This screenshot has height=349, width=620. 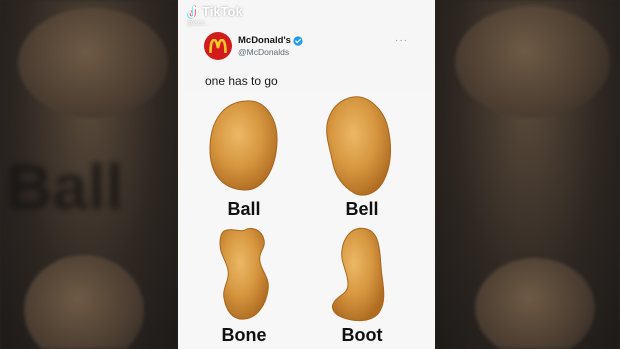 I want to click on bone-nugget, so click(x=244, y=273).